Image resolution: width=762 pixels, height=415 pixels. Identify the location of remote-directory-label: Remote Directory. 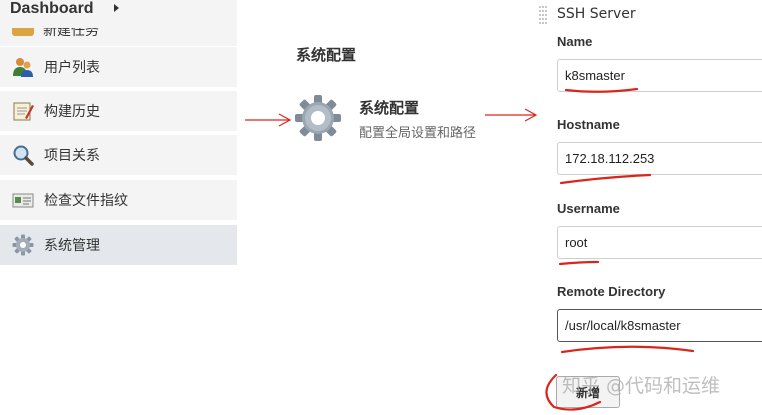
(611, 291).